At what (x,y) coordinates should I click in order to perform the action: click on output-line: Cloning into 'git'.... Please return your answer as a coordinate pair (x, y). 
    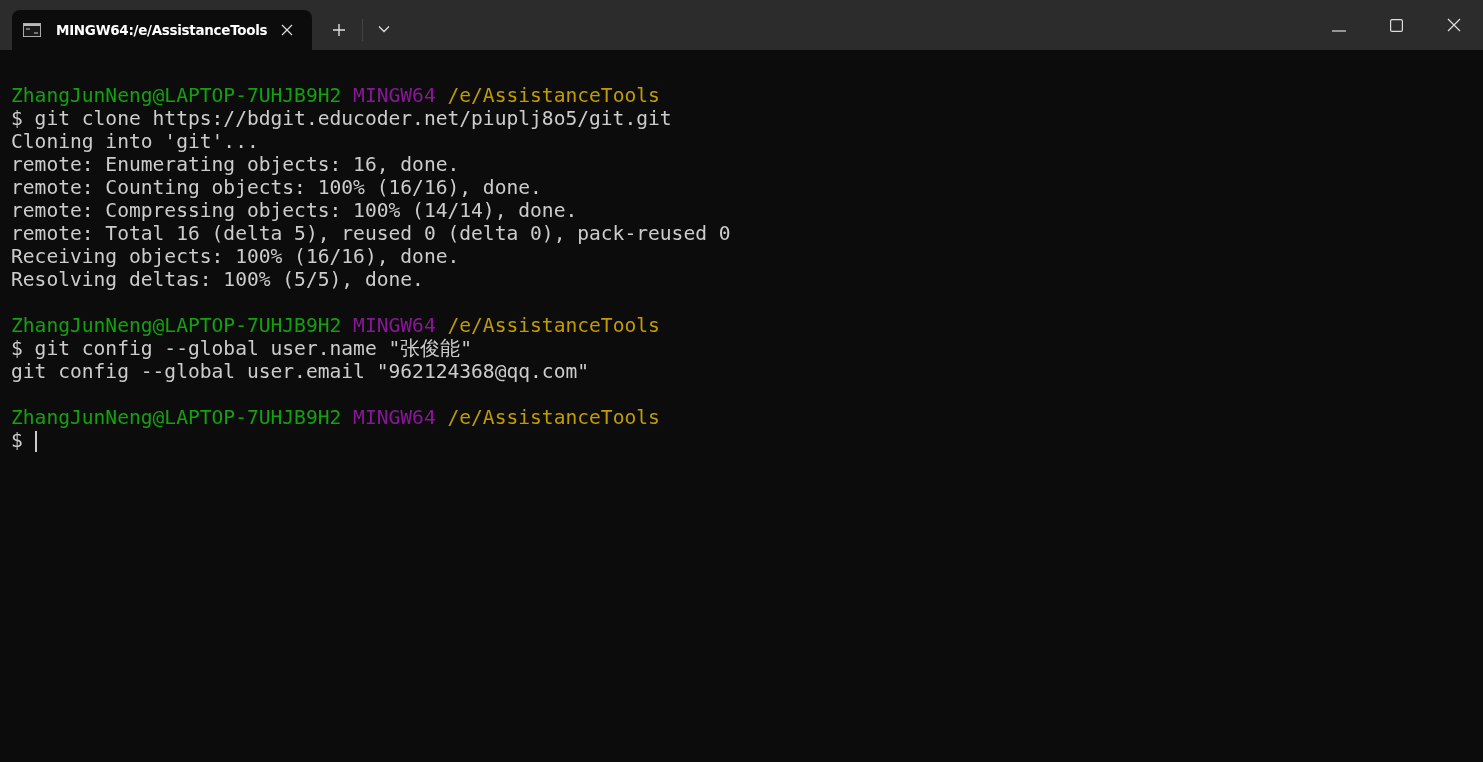
    Looking at the image, I should click on (135, 141).